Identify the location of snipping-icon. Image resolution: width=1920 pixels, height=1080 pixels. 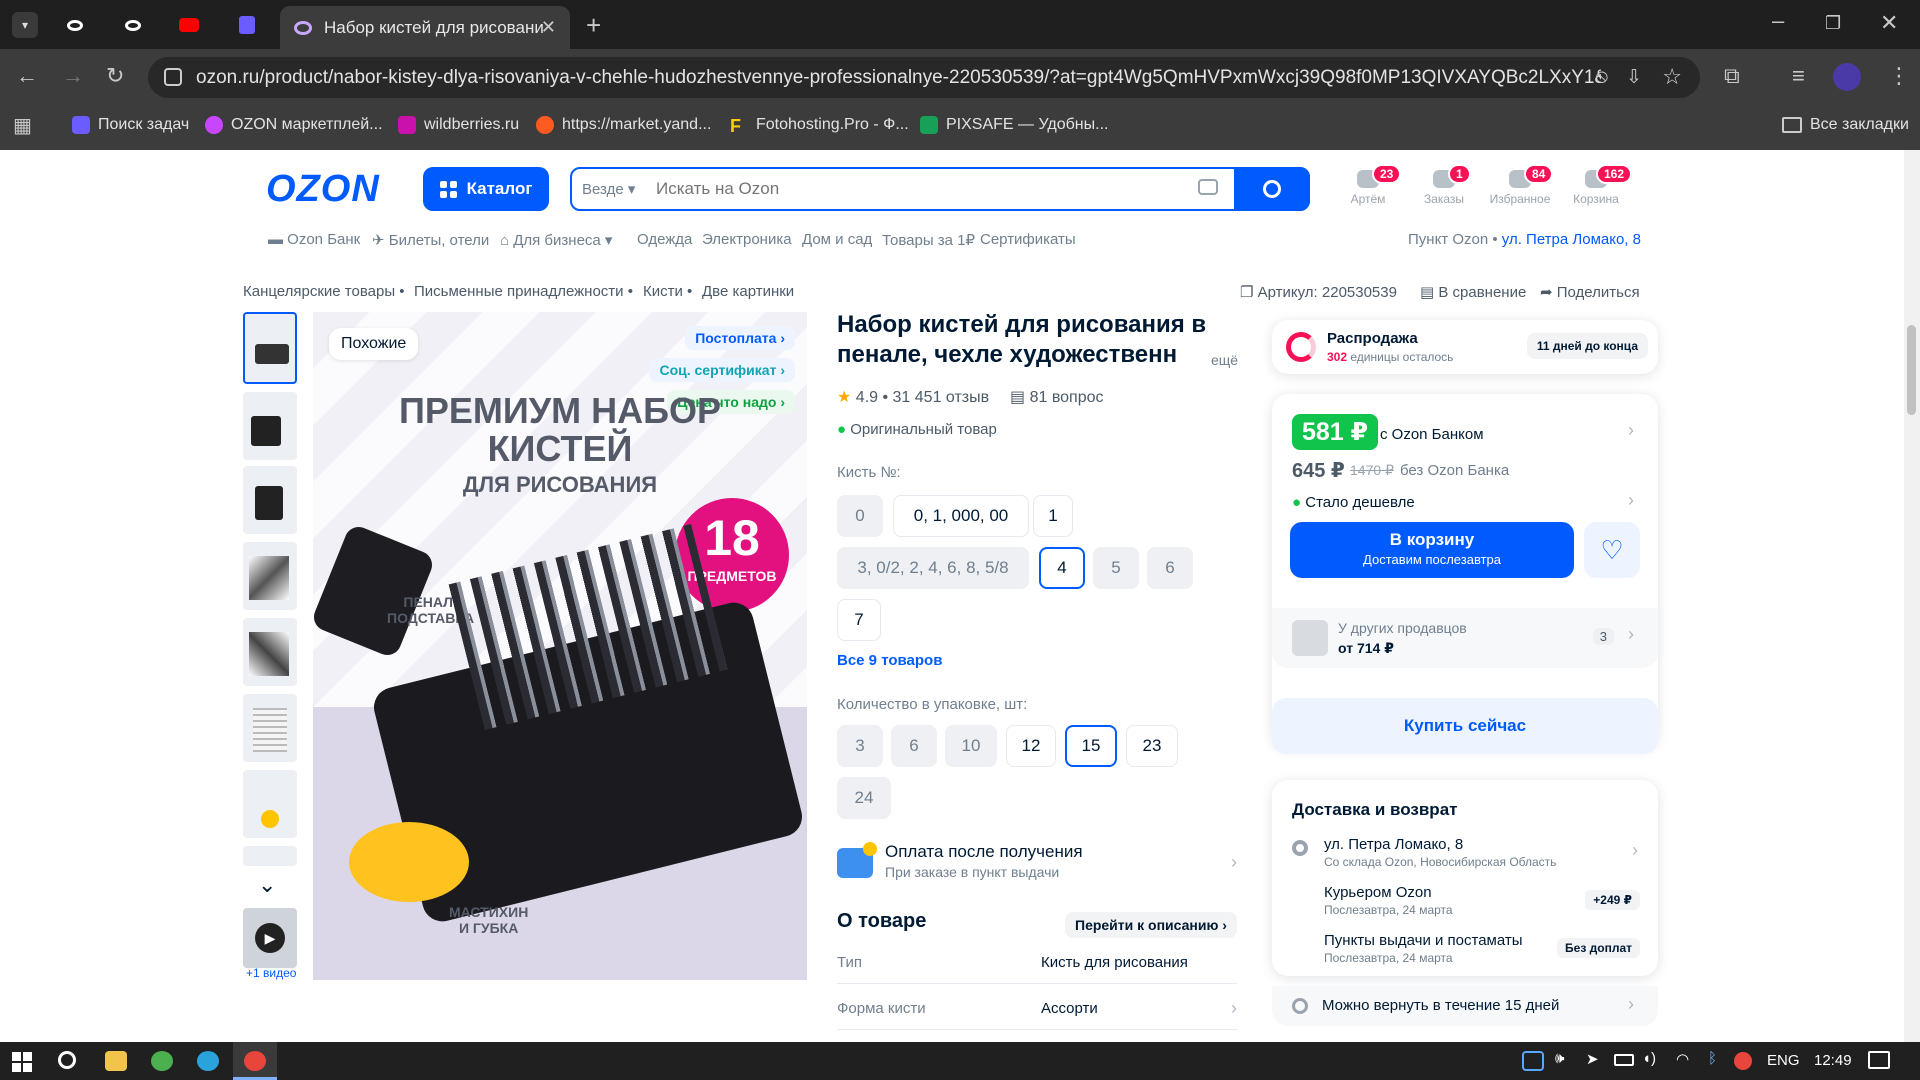
(1533, 1061).